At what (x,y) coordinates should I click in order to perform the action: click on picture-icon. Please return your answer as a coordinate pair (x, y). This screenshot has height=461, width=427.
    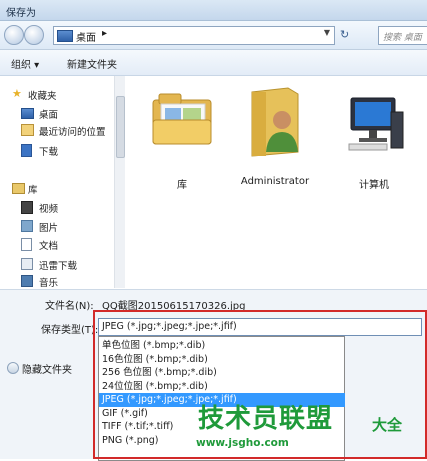
    Looking at the image, I should click on (27, 226).